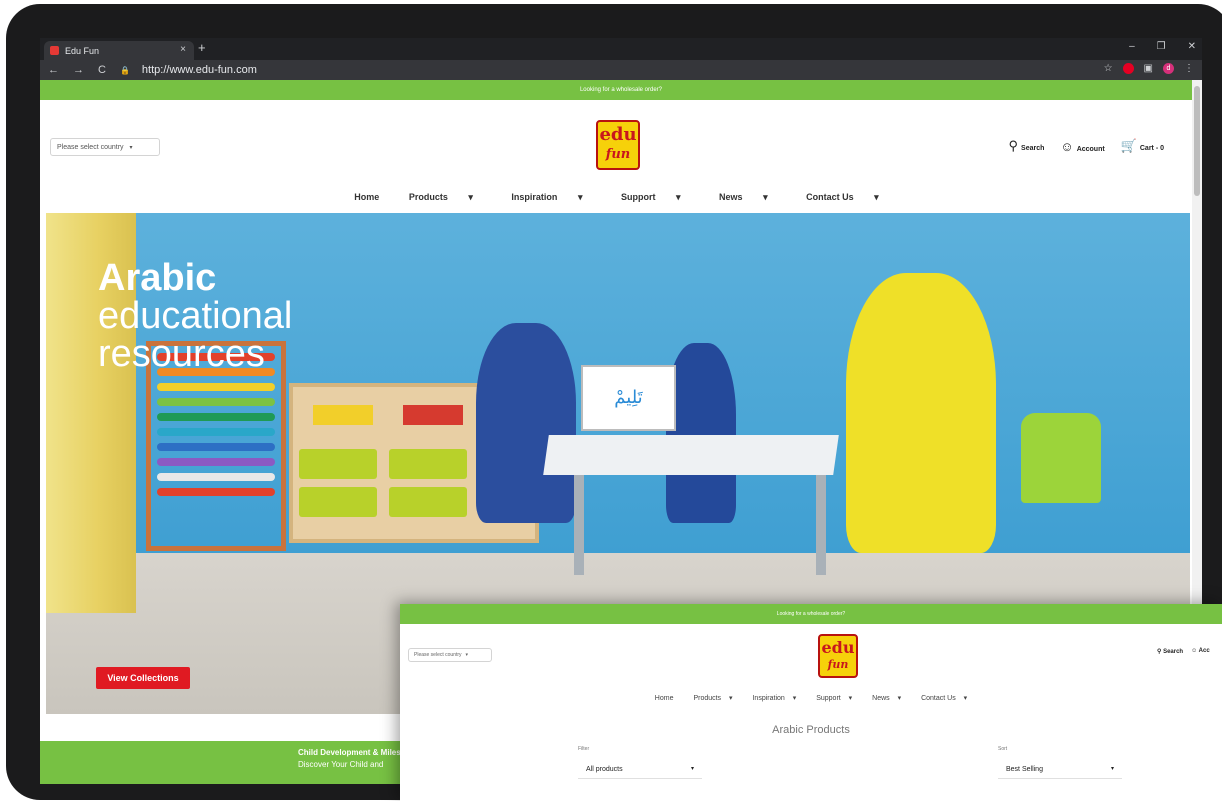  I want to click on view-collections-button: View Collections, so click(143, 678).